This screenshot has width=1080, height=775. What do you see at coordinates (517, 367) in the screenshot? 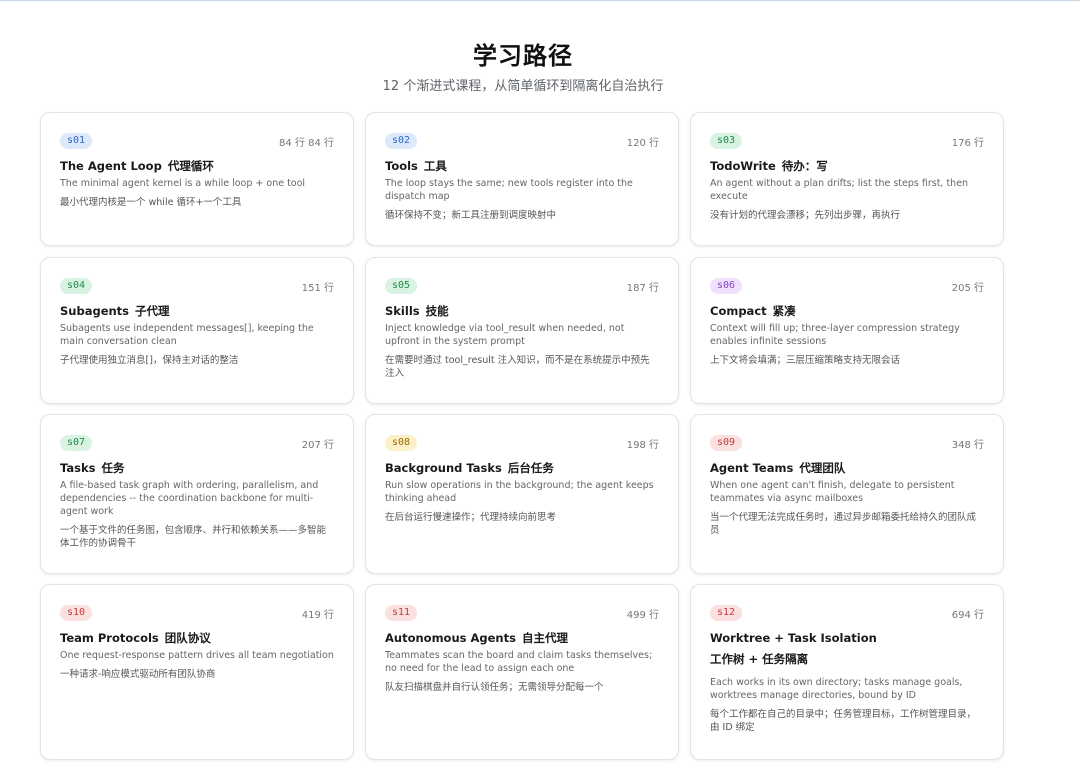
I see `lesson-desc-zh: 在需要时通过 tool_result 注入知识，而不是在系统提示中预先注入` at bounding box center [517, 367].